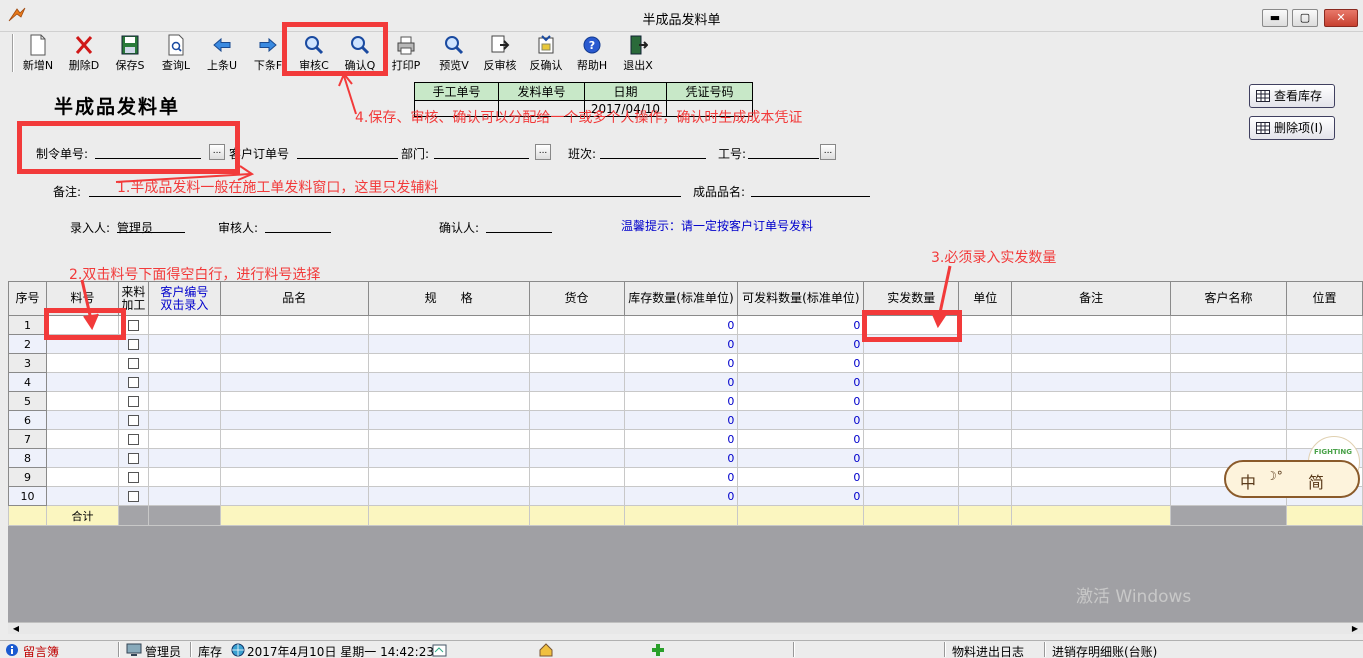  Describe the element at coordinates (16, 629) in the screenshot. I see `scroll-left-icon: ◀` at that location.